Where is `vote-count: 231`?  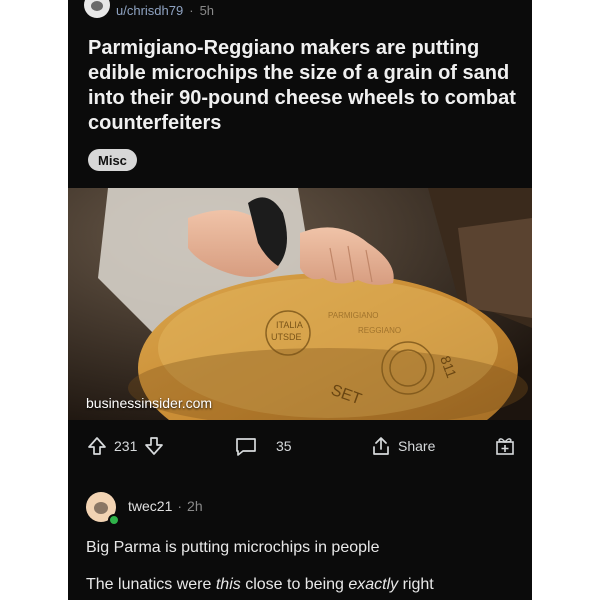
vote-count: 231 is located at coordinates (126, 446).